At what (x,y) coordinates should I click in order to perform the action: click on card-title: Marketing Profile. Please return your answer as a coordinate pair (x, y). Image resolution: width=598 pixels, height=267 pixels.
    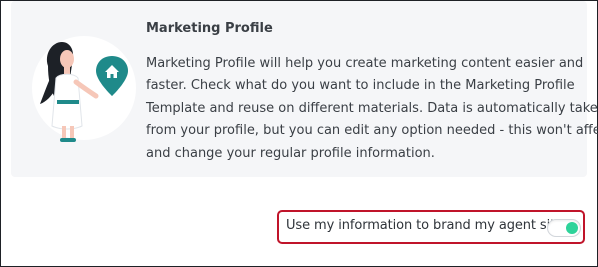
    Looking at the image, I should click on (209, 28).